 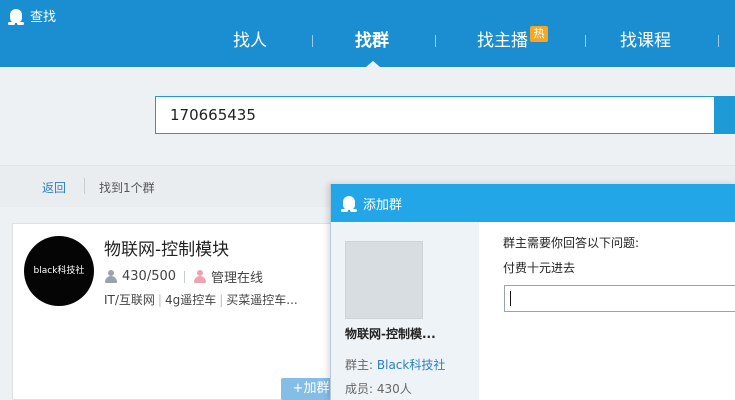 What do you see at coordinates (645, 41) in the screenshot?
I see `tab-find-courses: 找课程` at bounding box center [645, 41].